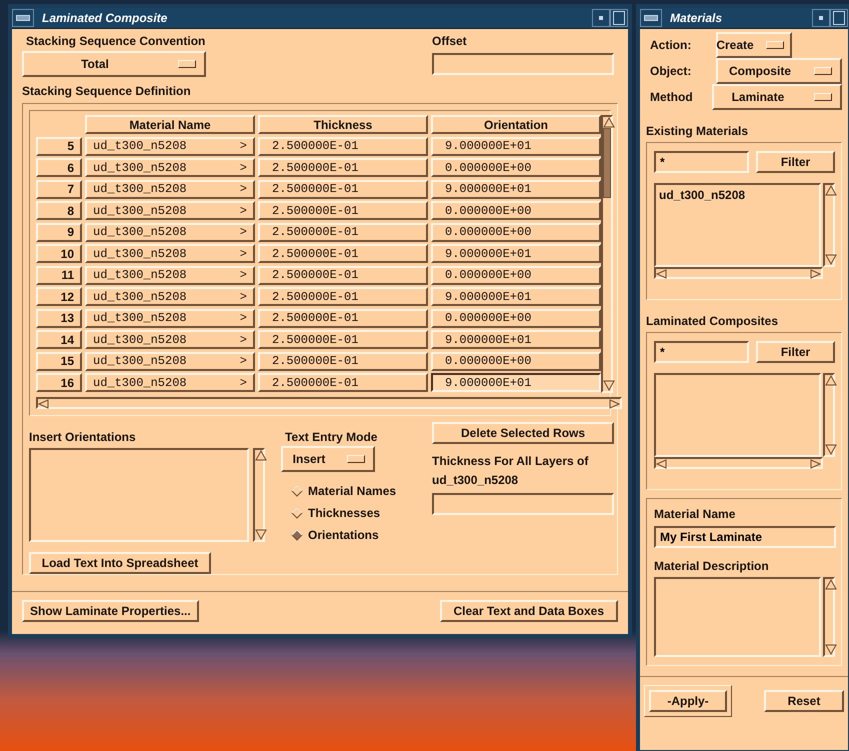 The height and width of the screenshot is (751, 849). What do you see at coordinates (737, 225) in the screenshot?
I see `list-box: ud_t300_n5208` at bounding box center [737, 225].